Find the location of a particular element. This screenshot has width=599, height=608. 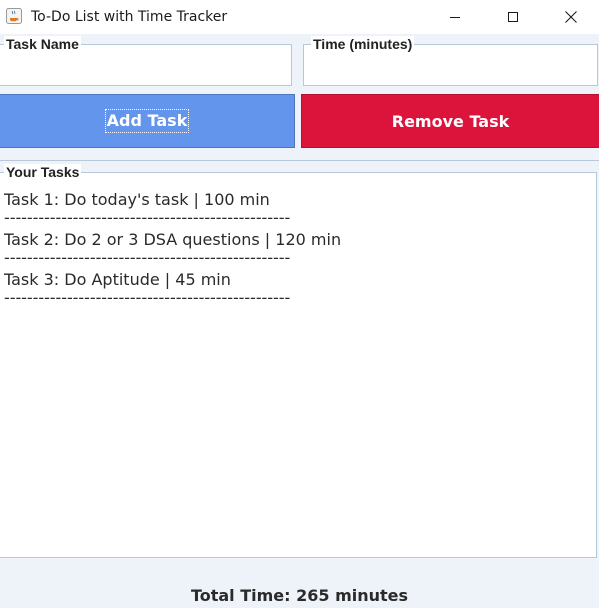

window-title: To-Do List with Time Tracker is located at coordinates (129, 17).